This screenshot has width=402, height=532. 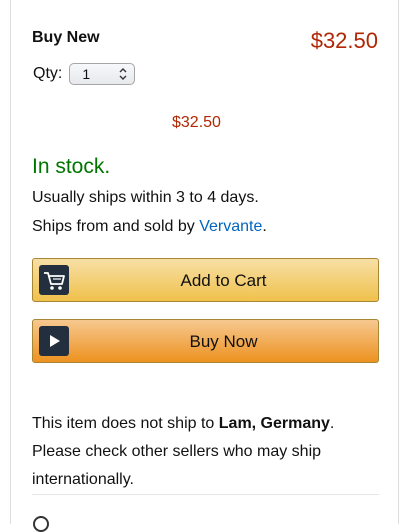 What do you see at coordinates (230, 226) in the screenshot?
I see `seller-link: Vervante` at bounding box center [230, 226].